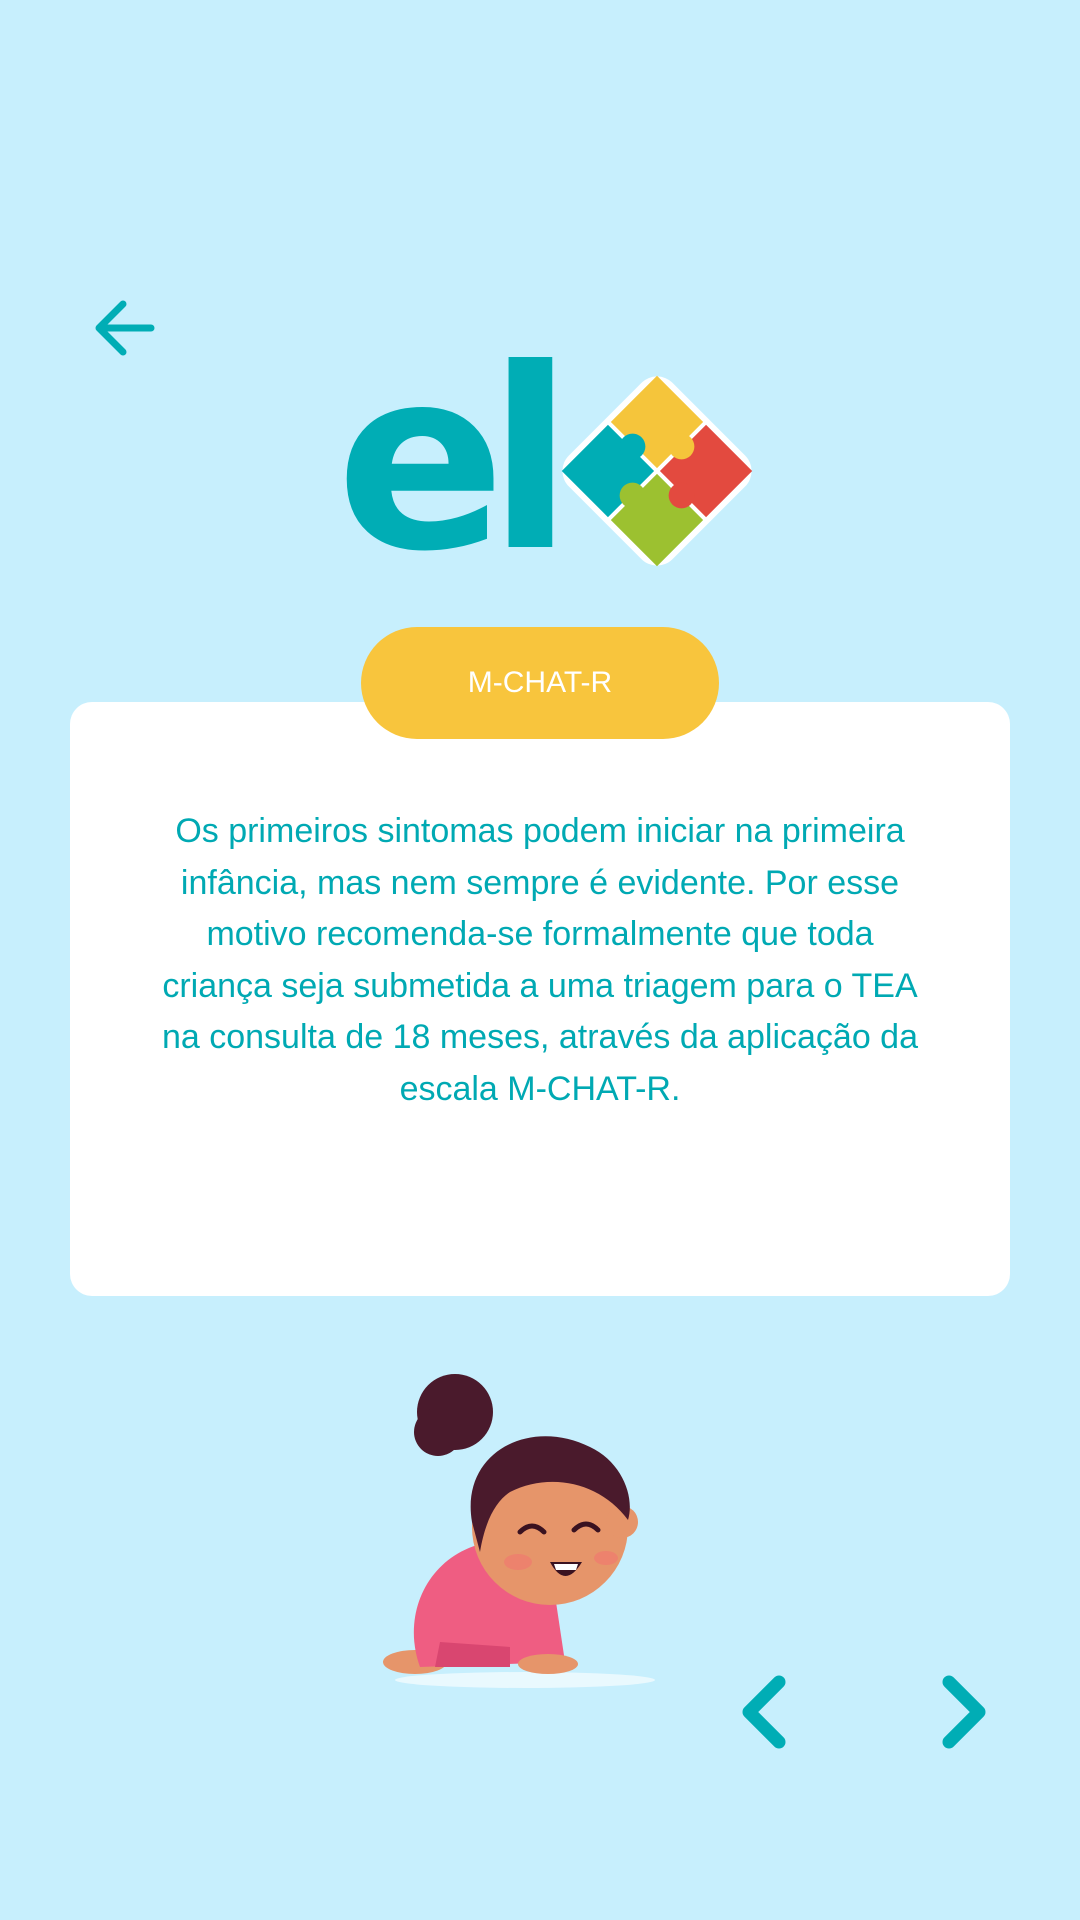  I want to click on logo-wordmark: el, so click(454, 460).